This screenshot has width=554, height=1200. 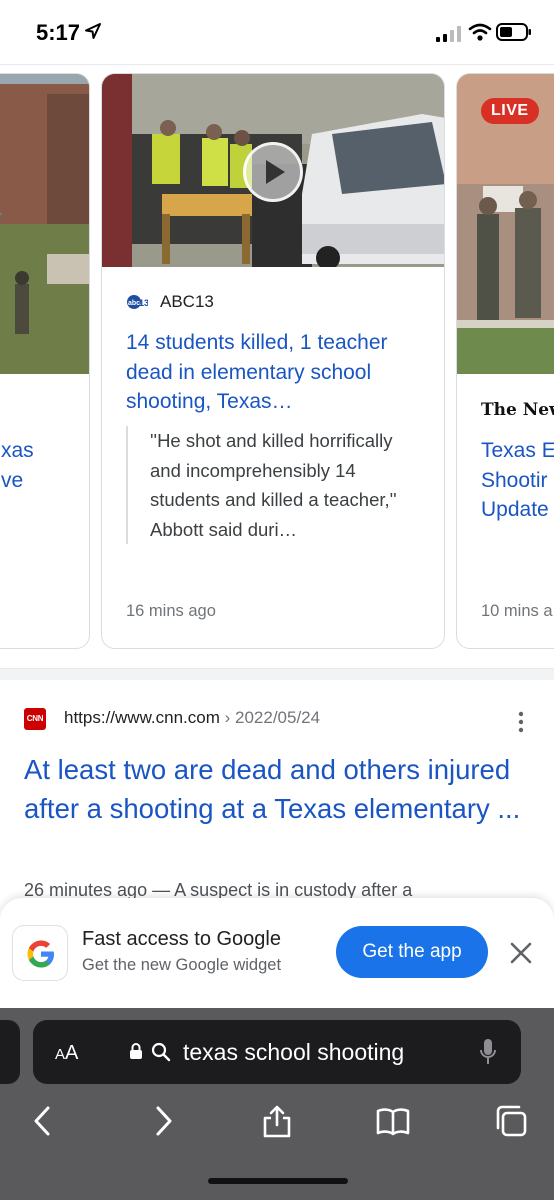 I want to click on news-card-nyt-timestamp: 10 mins a, so click(x=517, y=611).